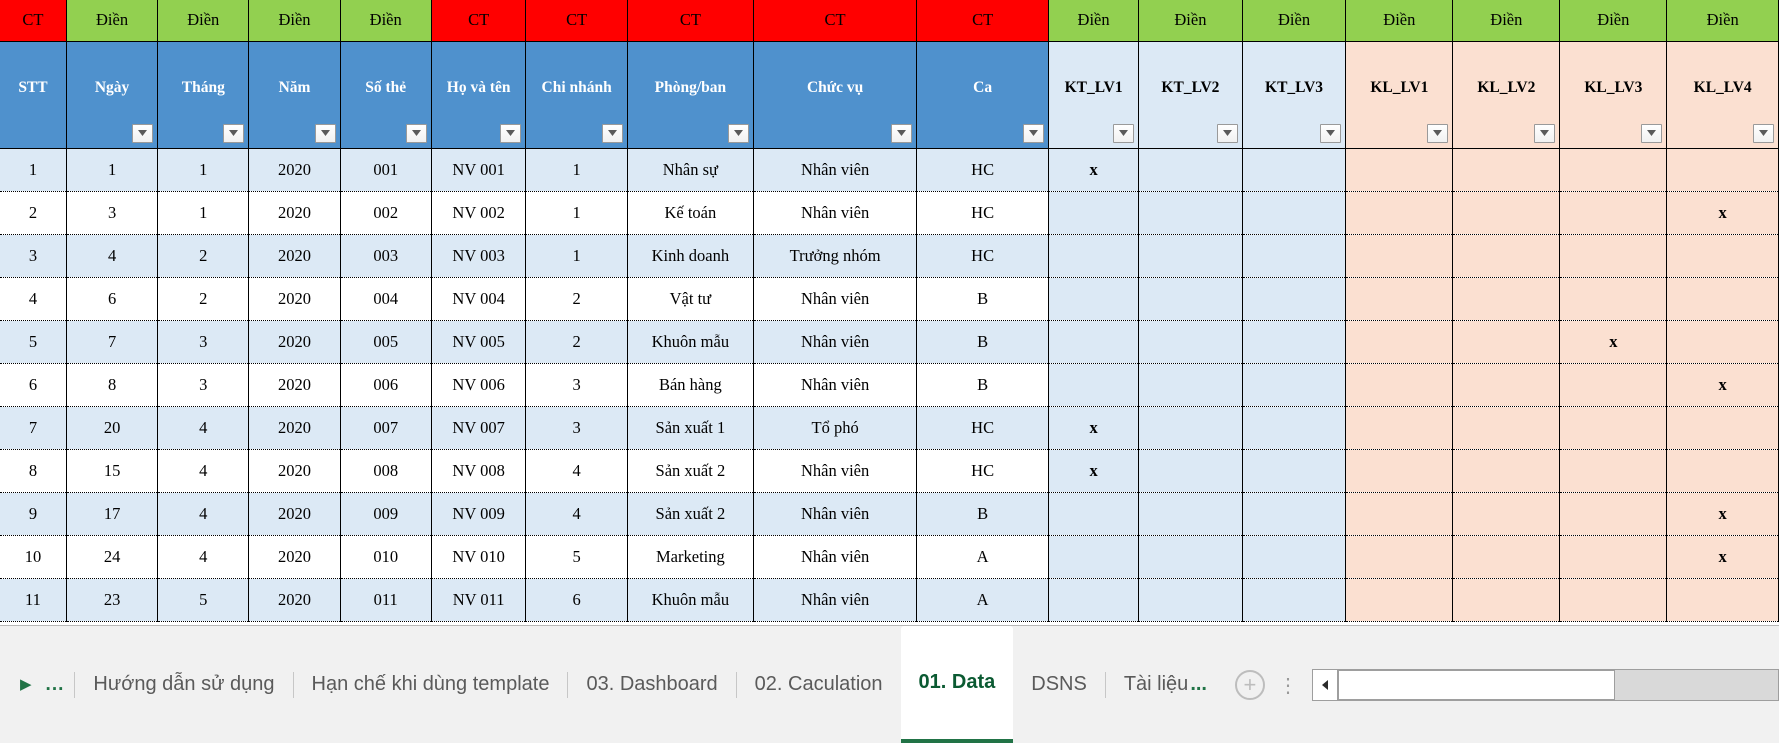  Describe the element at coordinates (203, 385) in the screenshot. I see `cell-thang: 3` at that location.